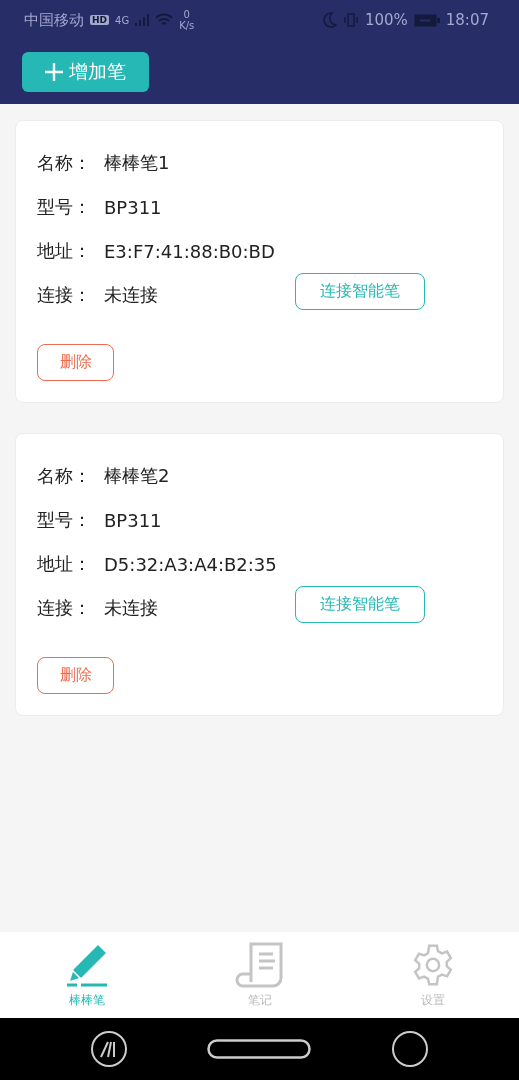  What do you see at coordinates (122, 20) in the screenshot?
I see `network-type: 4G` at bounding box center [122, 20].